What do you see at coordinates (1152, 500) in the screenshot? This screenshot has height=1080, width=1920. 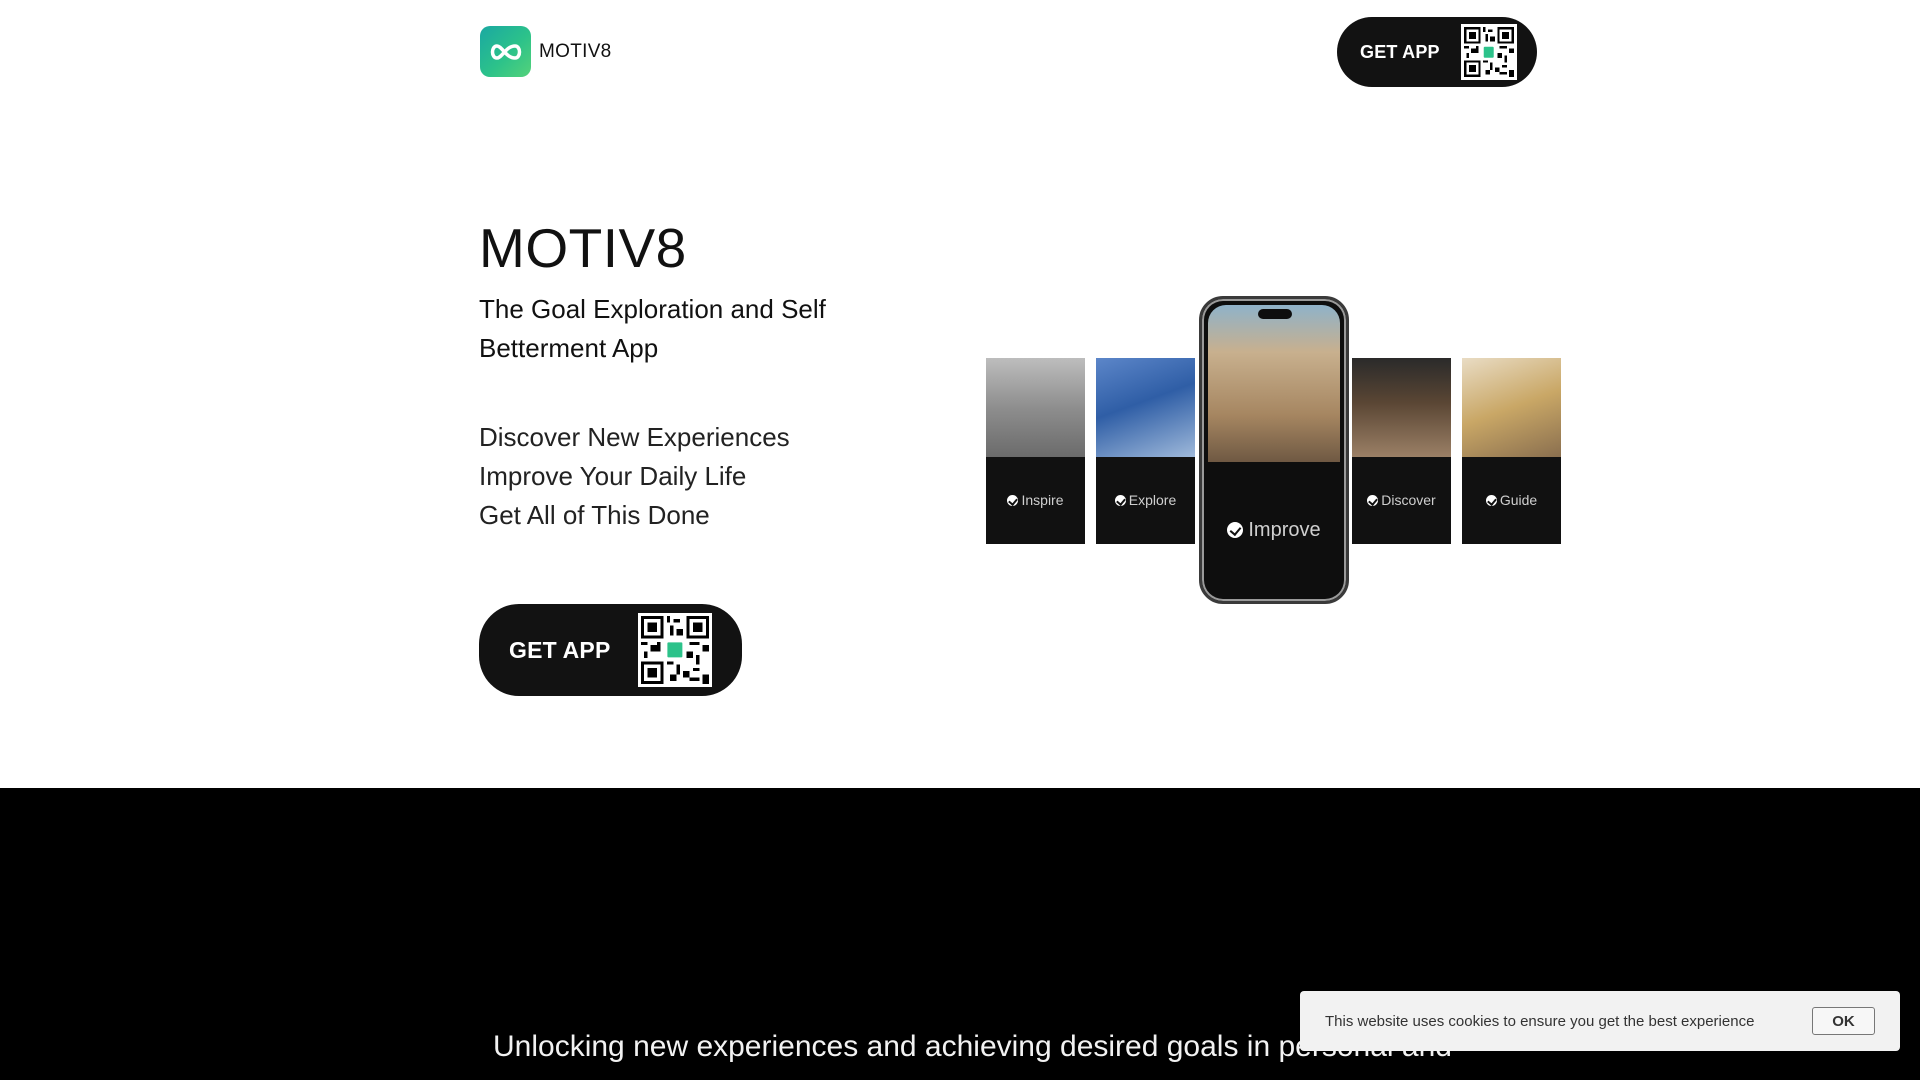 I see `card-label: Explore` at bounding box center [1152, 500].